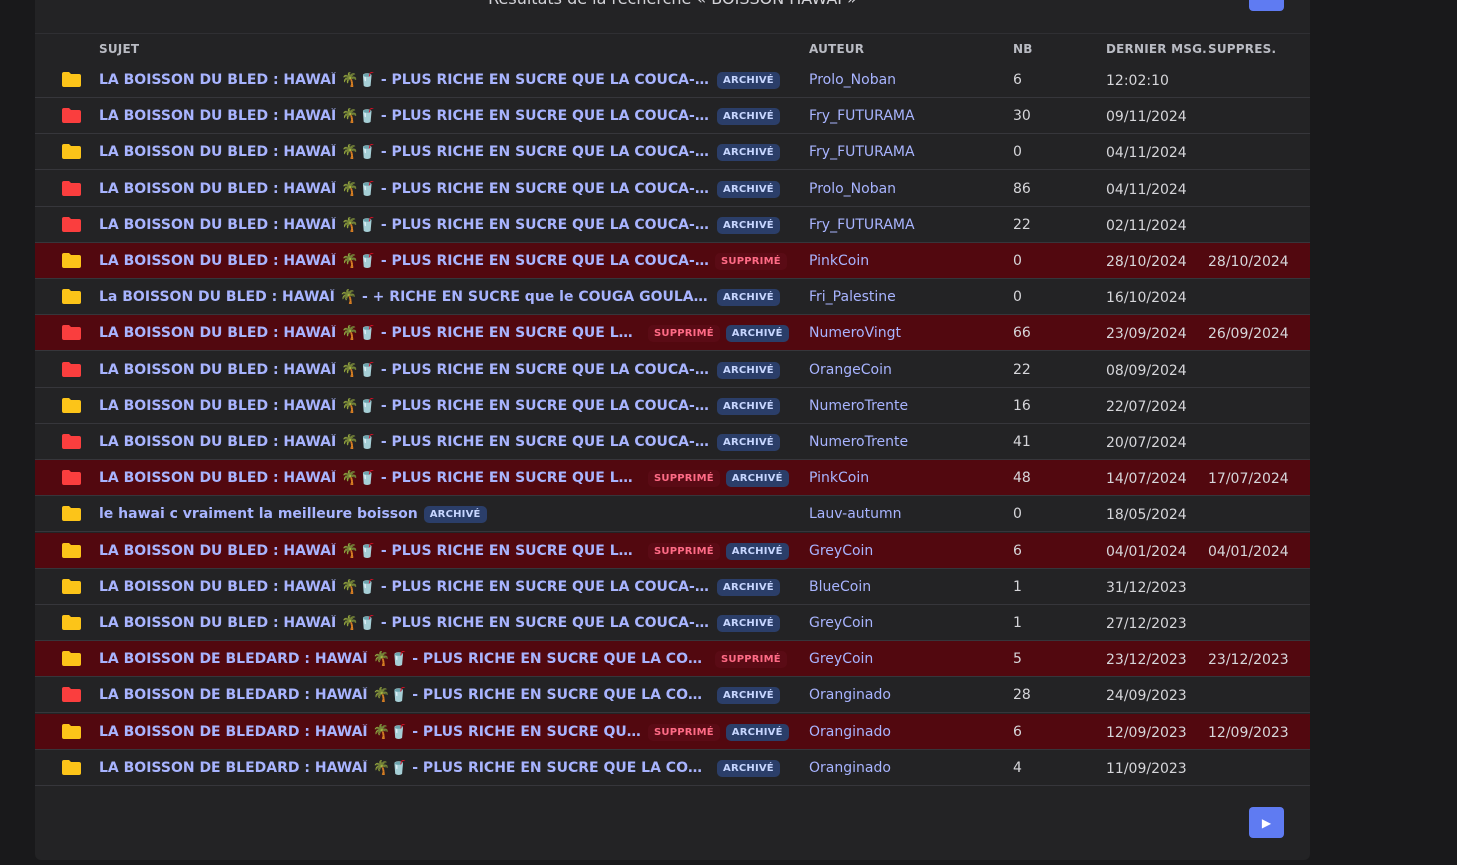 The width and height of the screenshot is (1457, 865). I want to click on topic-last-message: 23/09/2024, so click(1146, 334).